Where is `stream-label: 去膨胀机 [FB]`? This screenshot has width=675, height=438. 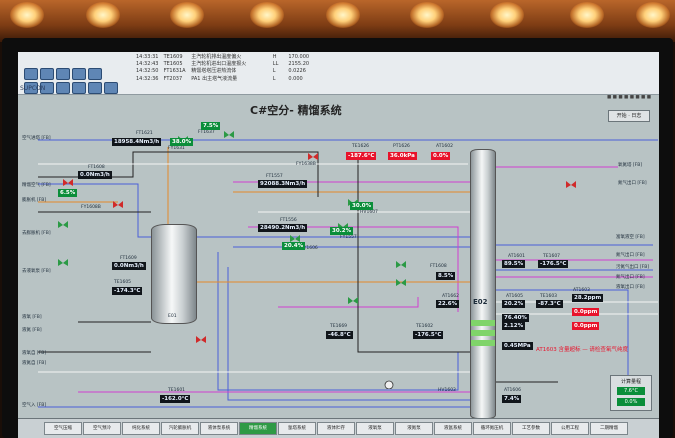 stream-label: 去膨胀机 [FB] is located at coordinates (36, 233).